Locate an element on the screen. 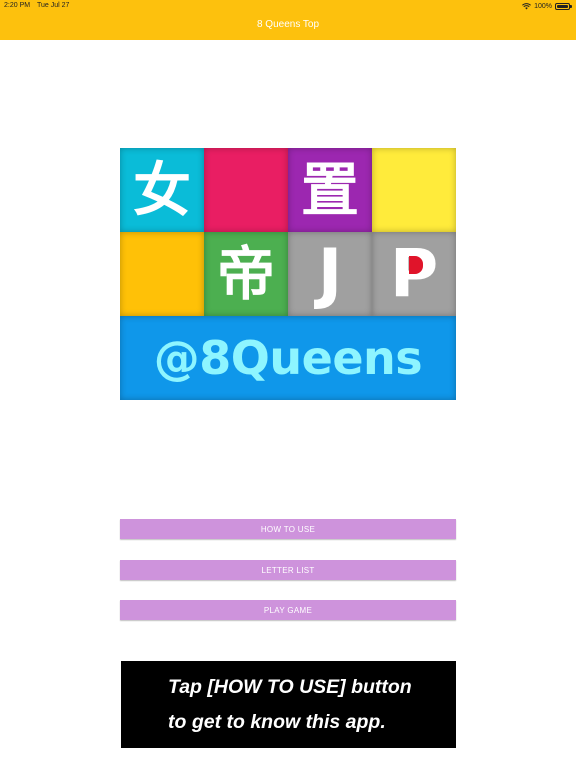  logo-glyph-oku: 置 is located at coordinates (329, 190).